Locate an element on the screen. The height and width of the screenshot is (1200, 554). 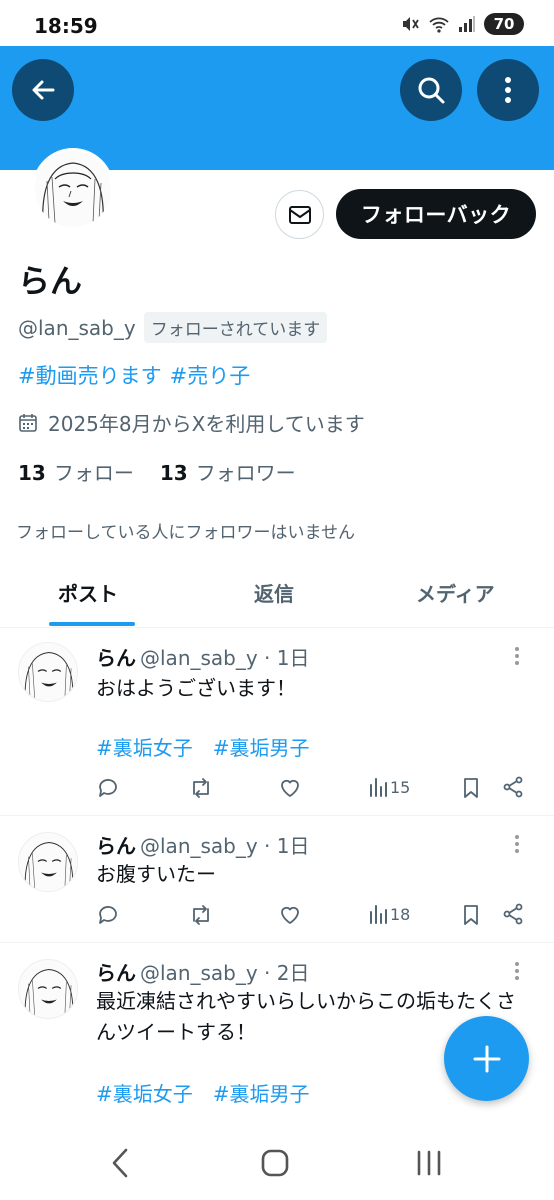
views-button: 15 is located at coordinates (389, 787).